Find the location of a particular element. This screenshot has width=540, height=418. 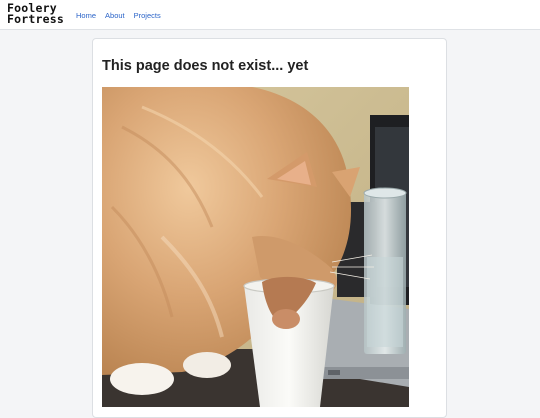

nav-link-projects: Projects is located at coordinates (147, 16).